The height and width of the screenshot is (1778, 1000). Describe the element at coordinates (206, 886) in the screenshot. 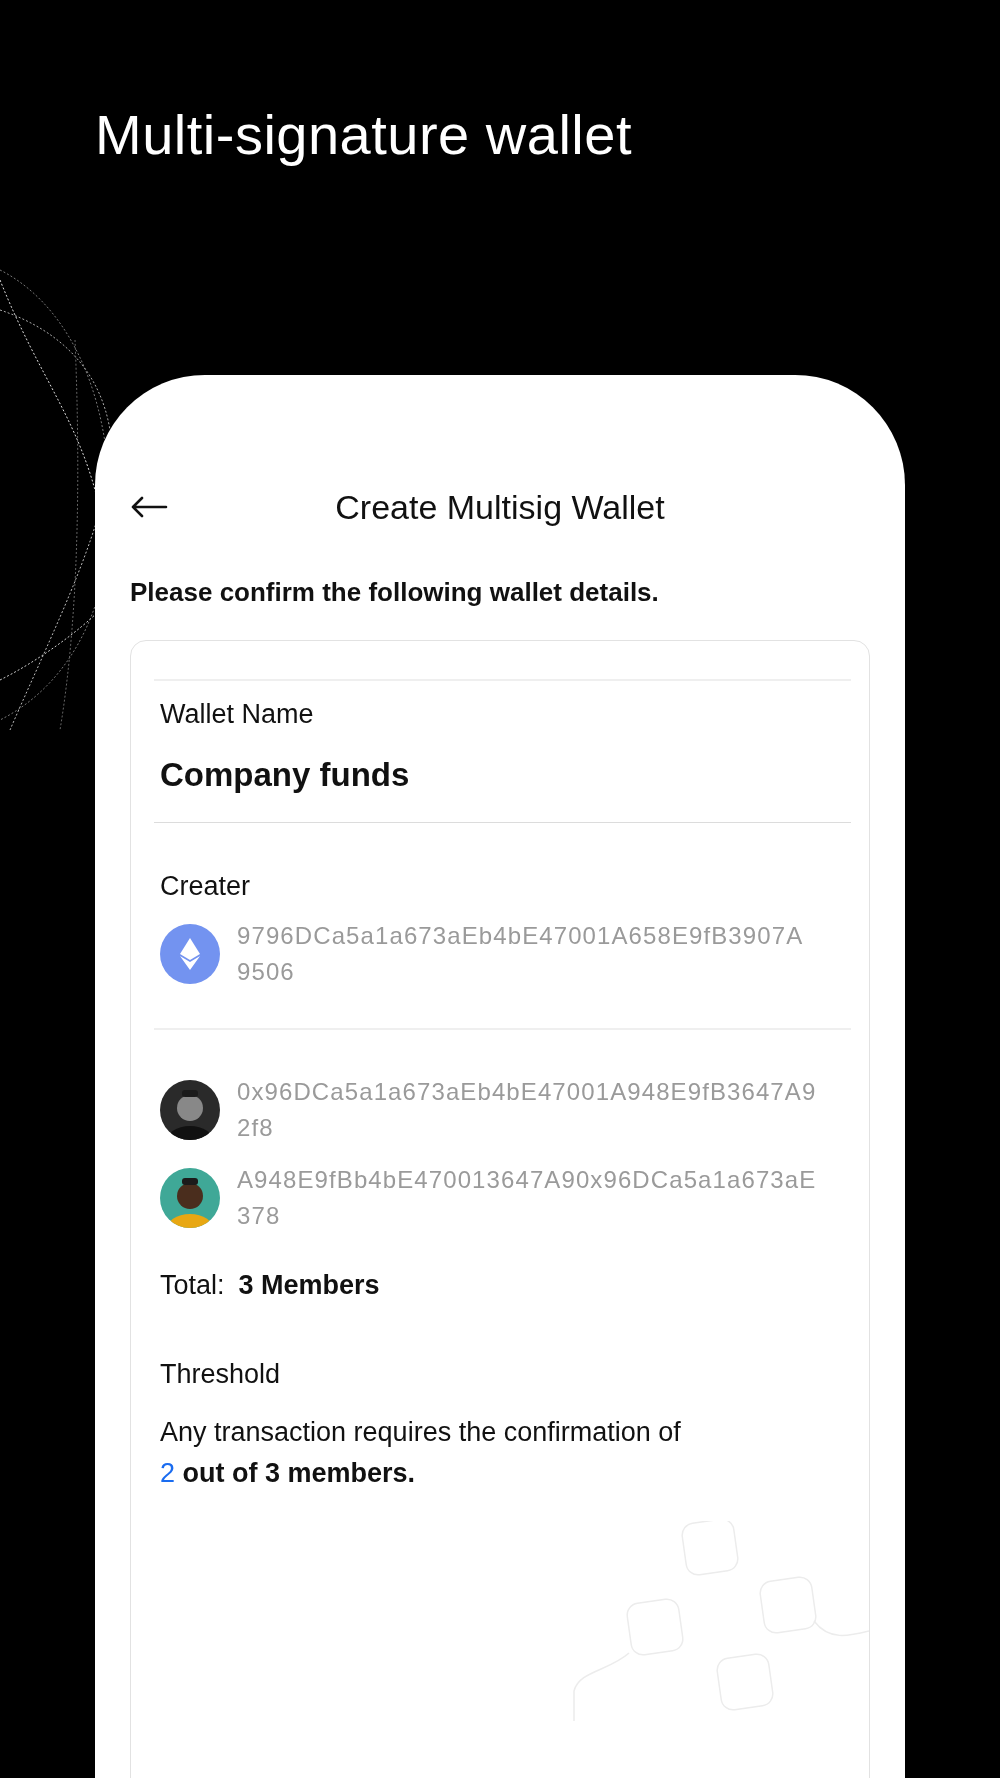

I see `field-label: Creater` at that location.